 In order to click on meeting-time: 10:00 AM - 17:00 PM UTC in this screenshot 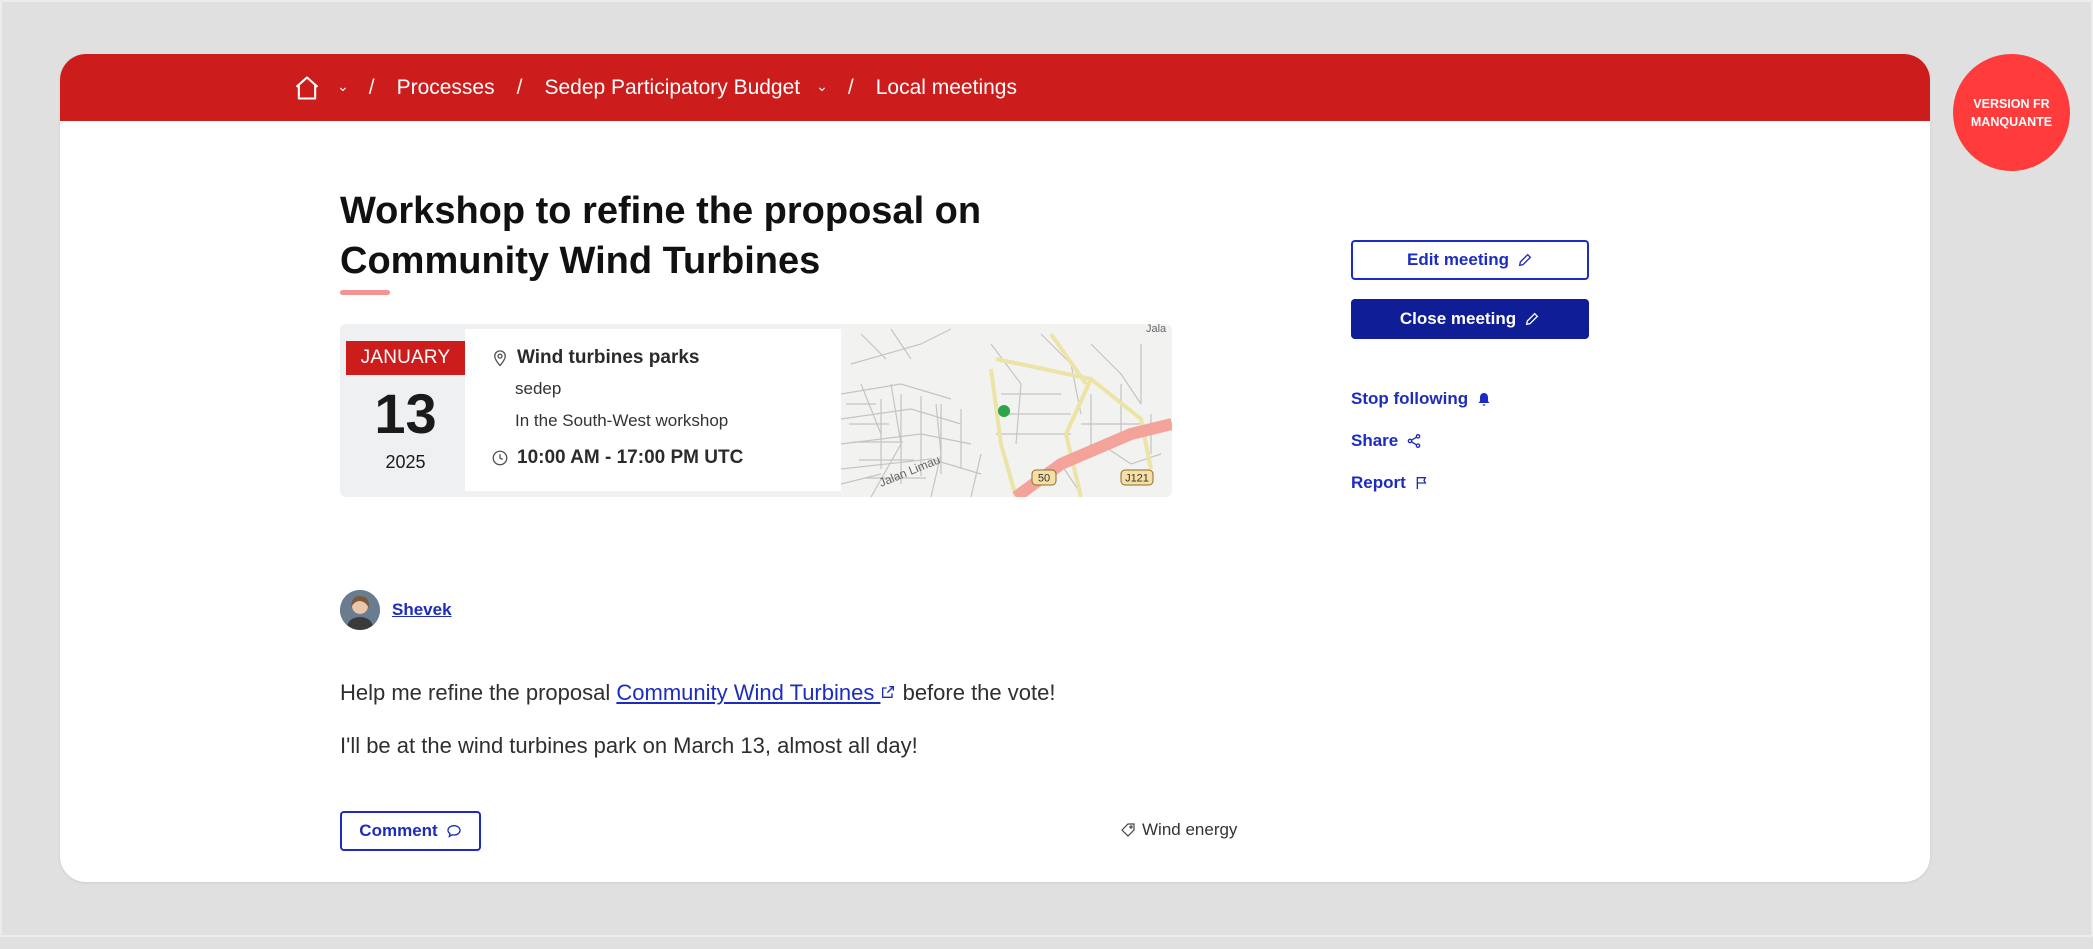, I will do `click(630, 457)`.